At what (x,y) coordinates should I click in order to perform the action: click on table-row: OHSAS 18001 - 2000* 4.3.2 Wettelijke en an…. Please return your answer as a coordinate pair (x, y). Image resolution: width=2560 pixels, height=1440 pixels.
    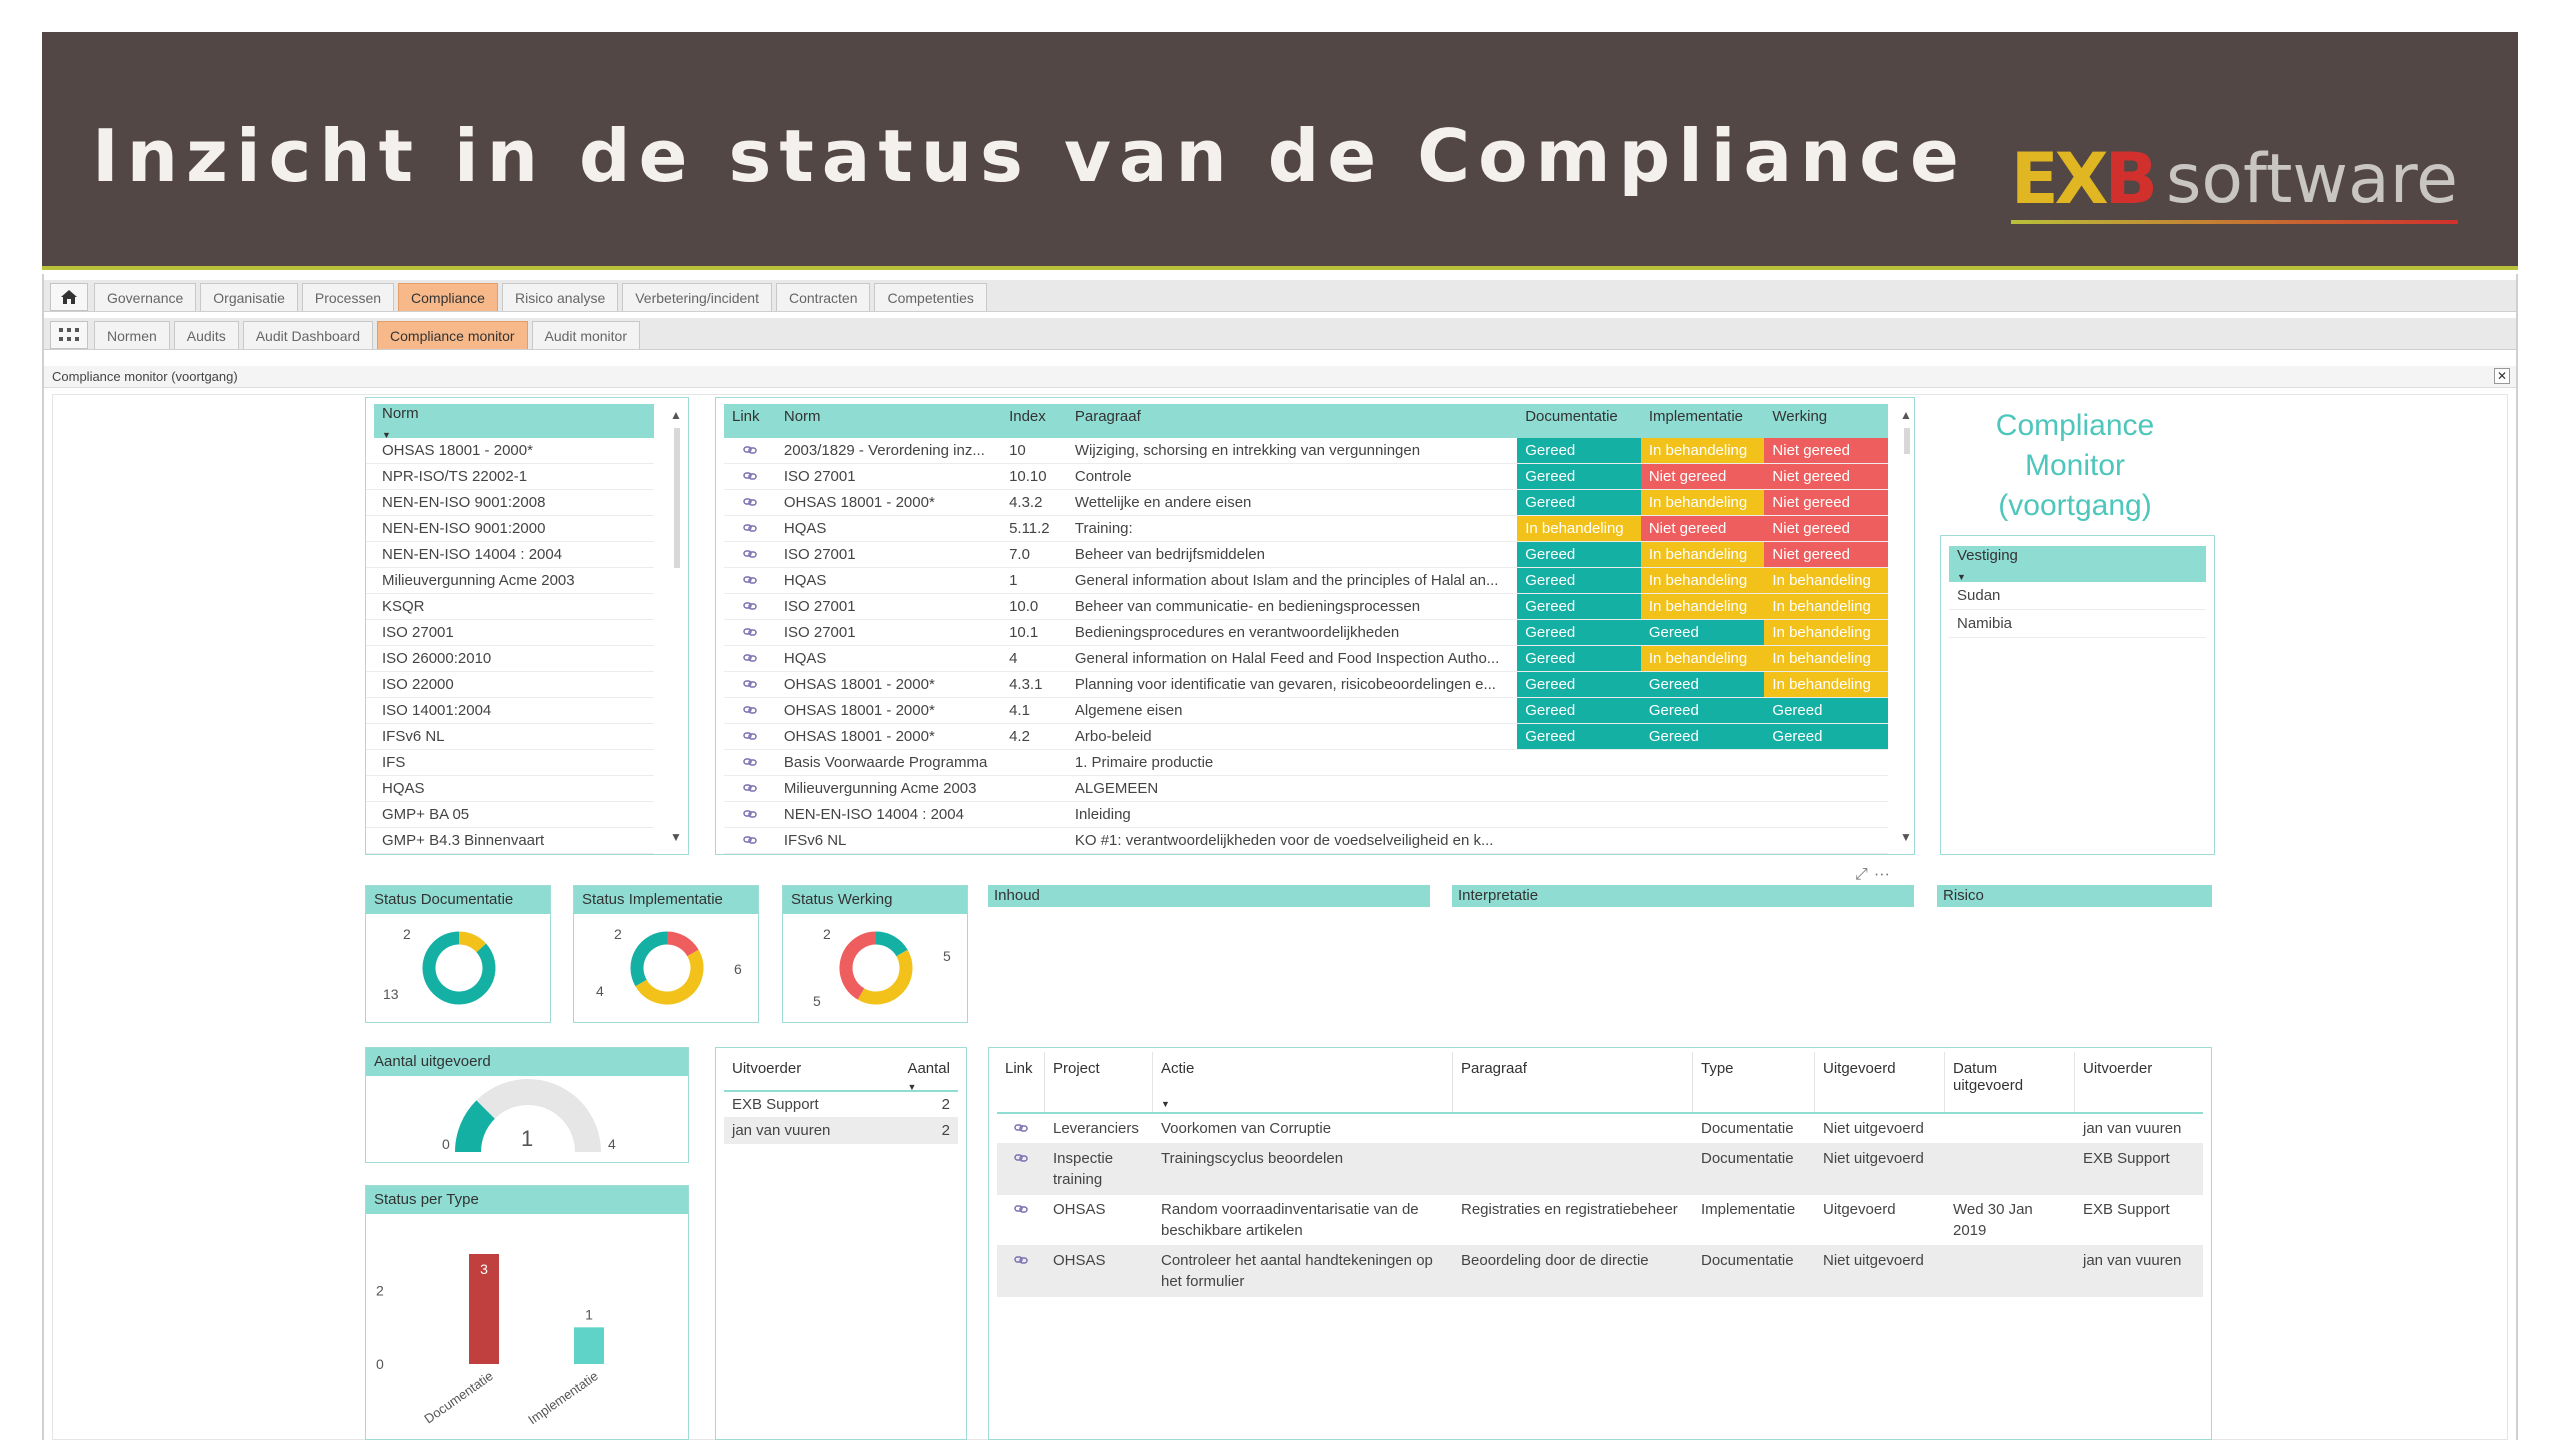
    Looking at the image, I should click on (1306, 503).